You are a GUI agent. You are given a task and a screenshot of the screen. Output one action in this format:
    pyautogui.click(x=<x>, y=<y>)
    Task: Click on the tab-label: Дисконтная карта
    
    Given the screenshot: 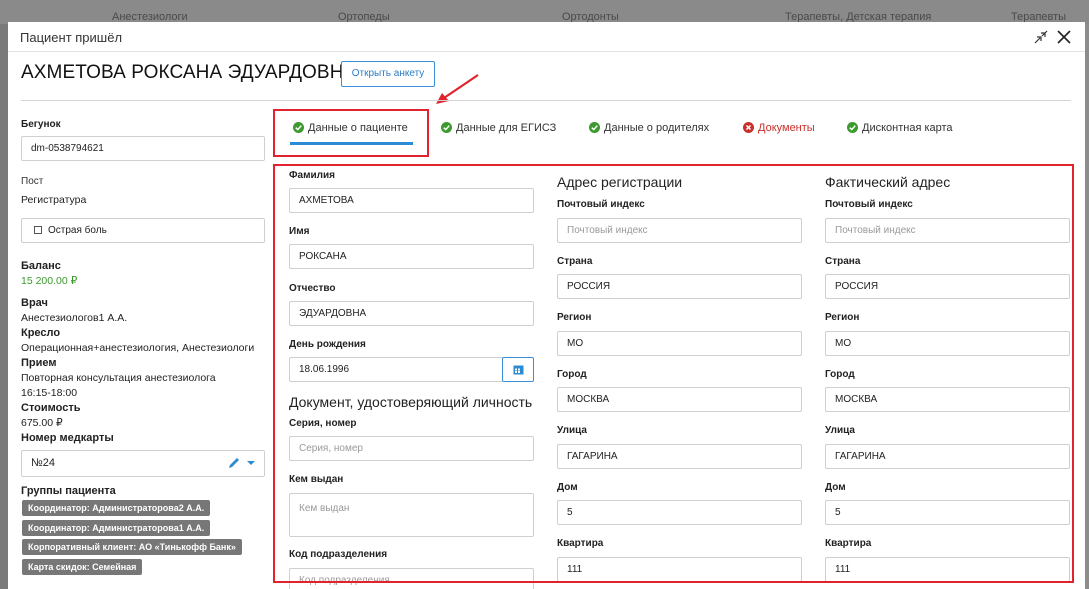 What is the action you would take?
    pyautogui.click(x=907, y=128)
    